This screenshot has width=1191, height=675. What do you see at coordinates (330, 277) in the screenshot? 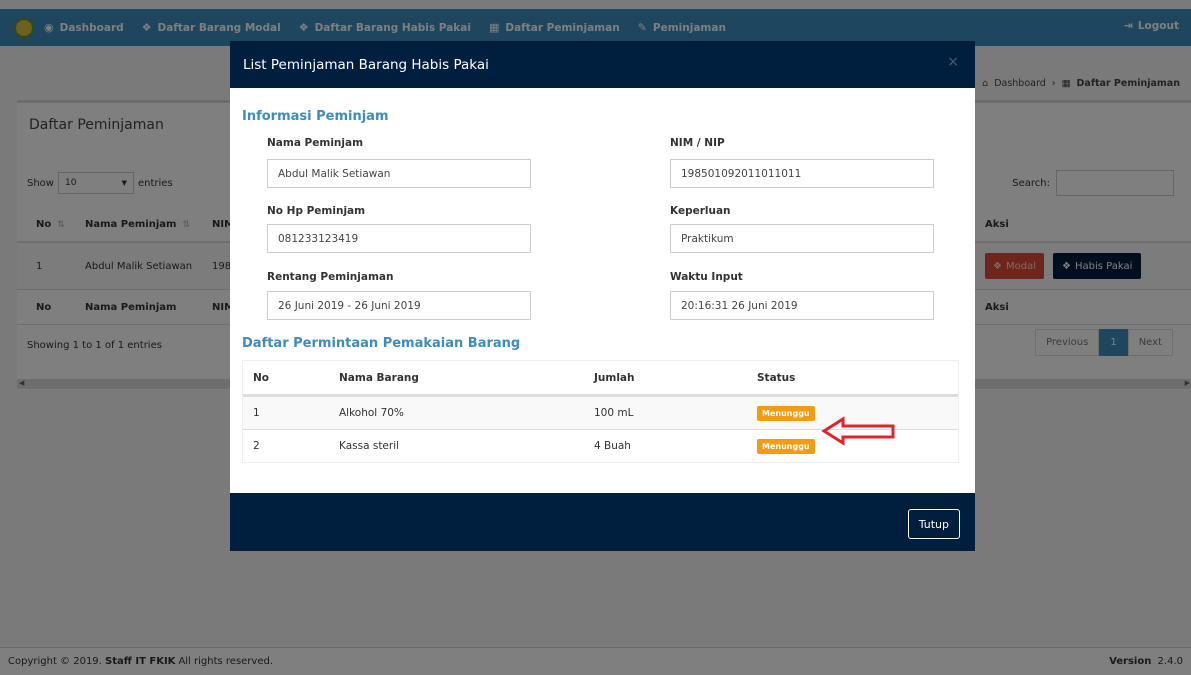
I see `rentang-label: Rentang Peminjaman` at bounding box center [330, 277].